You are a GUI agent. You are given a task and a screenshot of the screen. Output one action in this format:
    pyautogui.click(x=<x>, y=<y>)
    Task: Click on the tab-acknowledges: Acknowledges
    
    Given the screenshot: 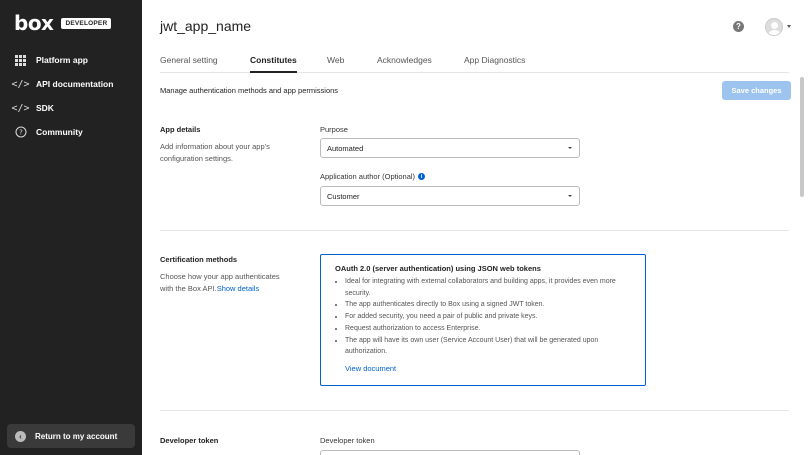 What is the action you would take?
    pyautogui.click(x=404, y=64)
    